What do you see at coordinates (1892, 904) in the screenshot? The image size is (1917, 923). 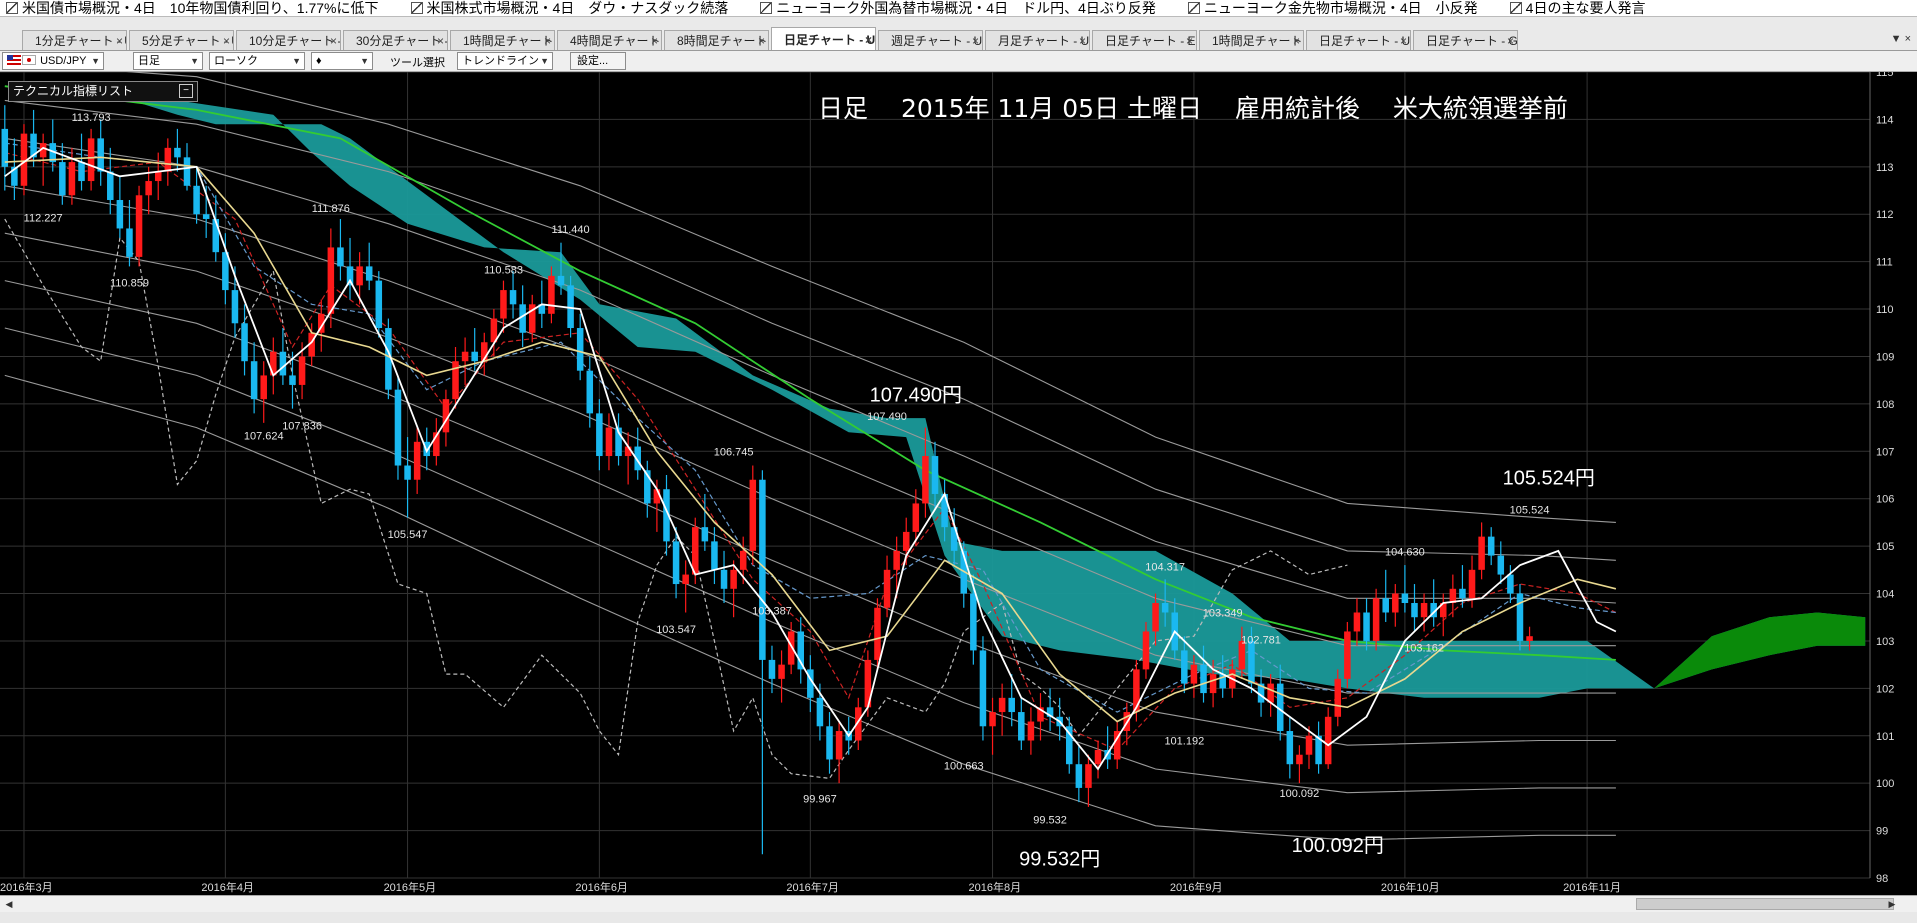 I see `scroll-right-arrow-icon: ▶` at bounding box center [1892, 904].